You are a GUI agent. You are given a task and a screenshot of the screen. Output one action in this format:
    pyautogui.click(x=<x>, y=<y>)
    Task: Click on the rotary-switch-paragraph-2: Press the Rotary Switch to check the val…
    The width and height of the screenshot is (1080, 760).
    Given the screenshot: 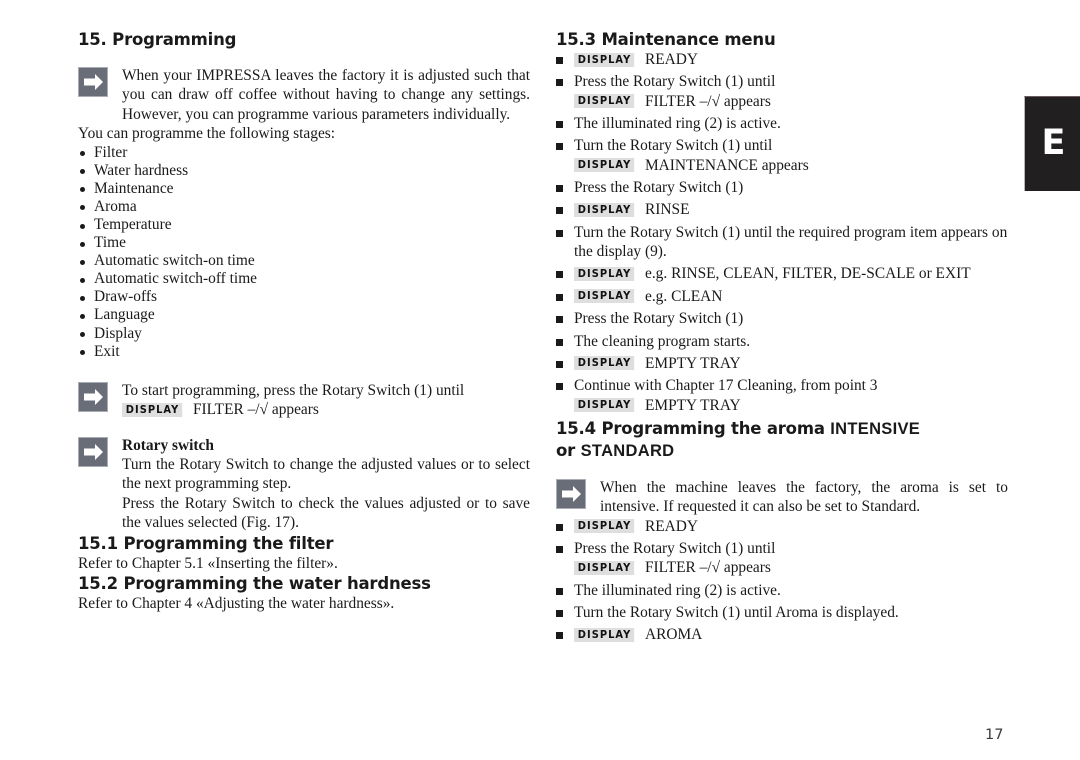 What is the action you would take?
    pyautogui.click(x=326, y=513)
    